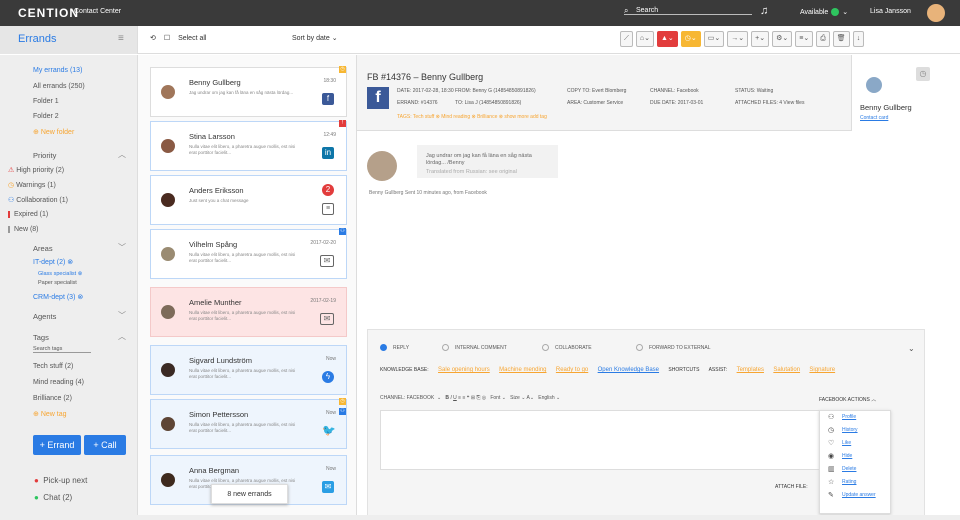 The width and height of the screenshot is (960, 520). What do you see at coordinates (936, 13) in the screenshot?
I see `avatar` at bounding box center [936, 13].